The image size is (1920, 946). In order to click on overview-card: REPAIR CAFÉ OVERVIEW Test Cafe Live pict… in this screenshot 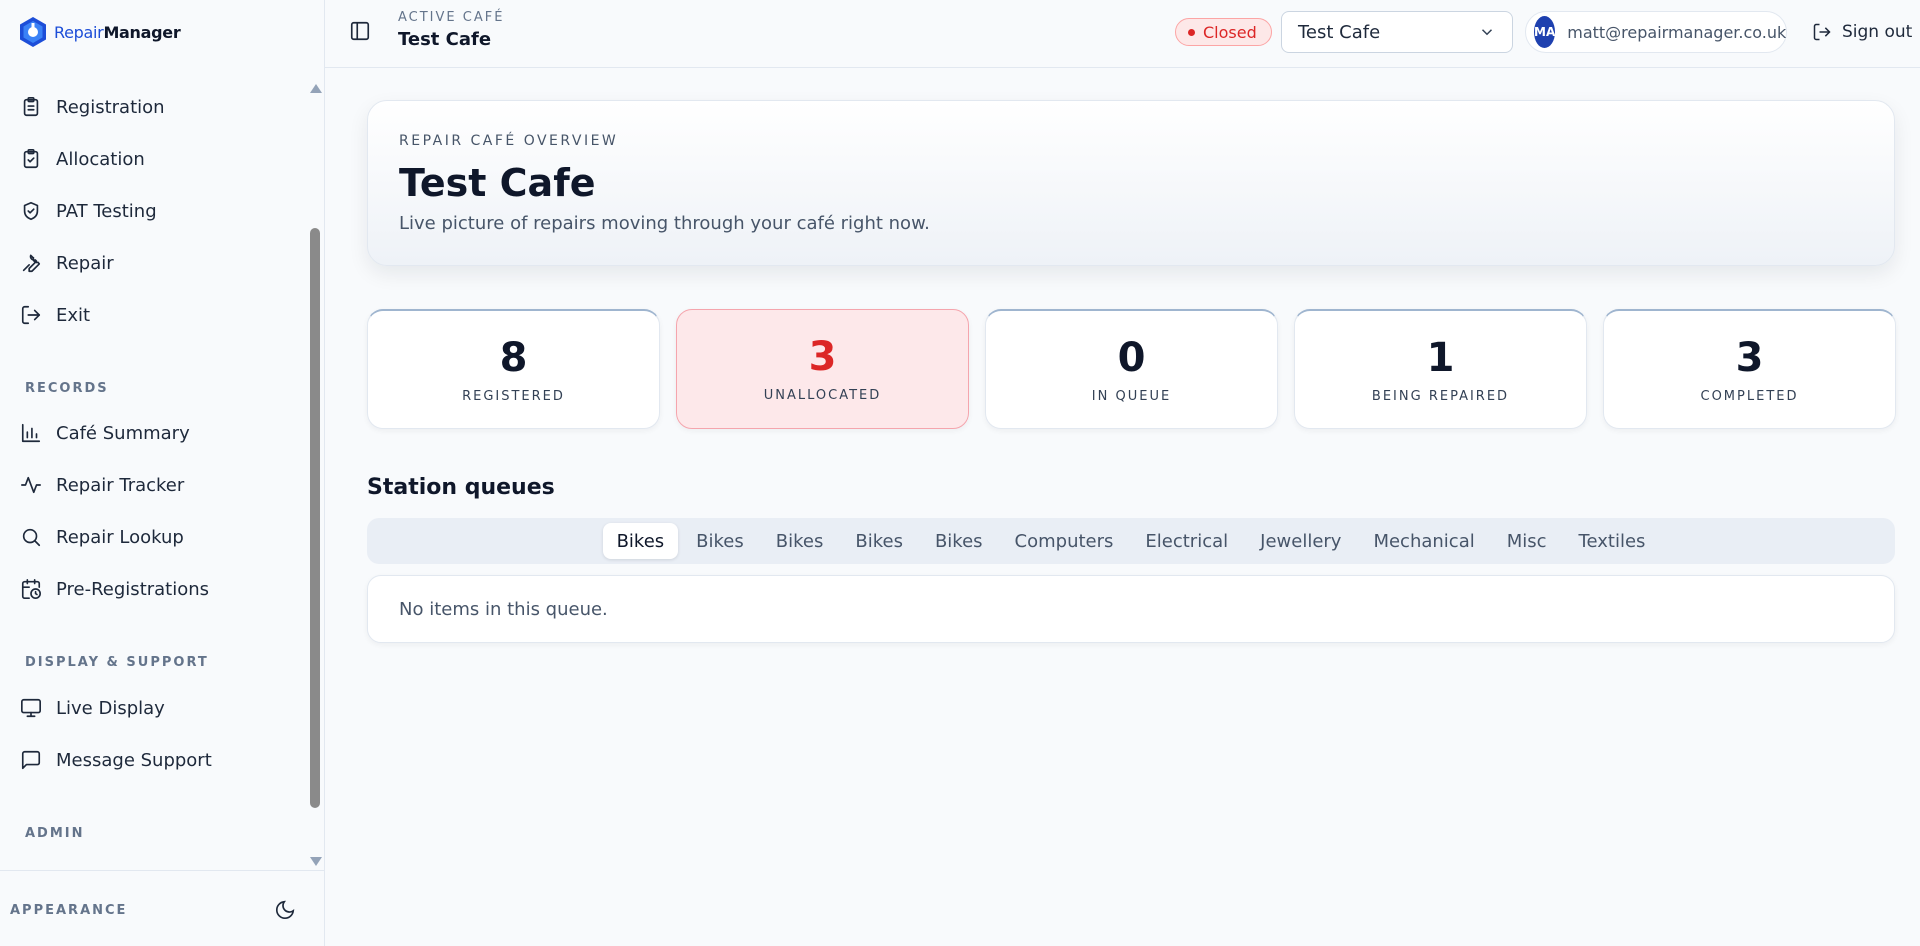, I will do `click(1131, 183)`.